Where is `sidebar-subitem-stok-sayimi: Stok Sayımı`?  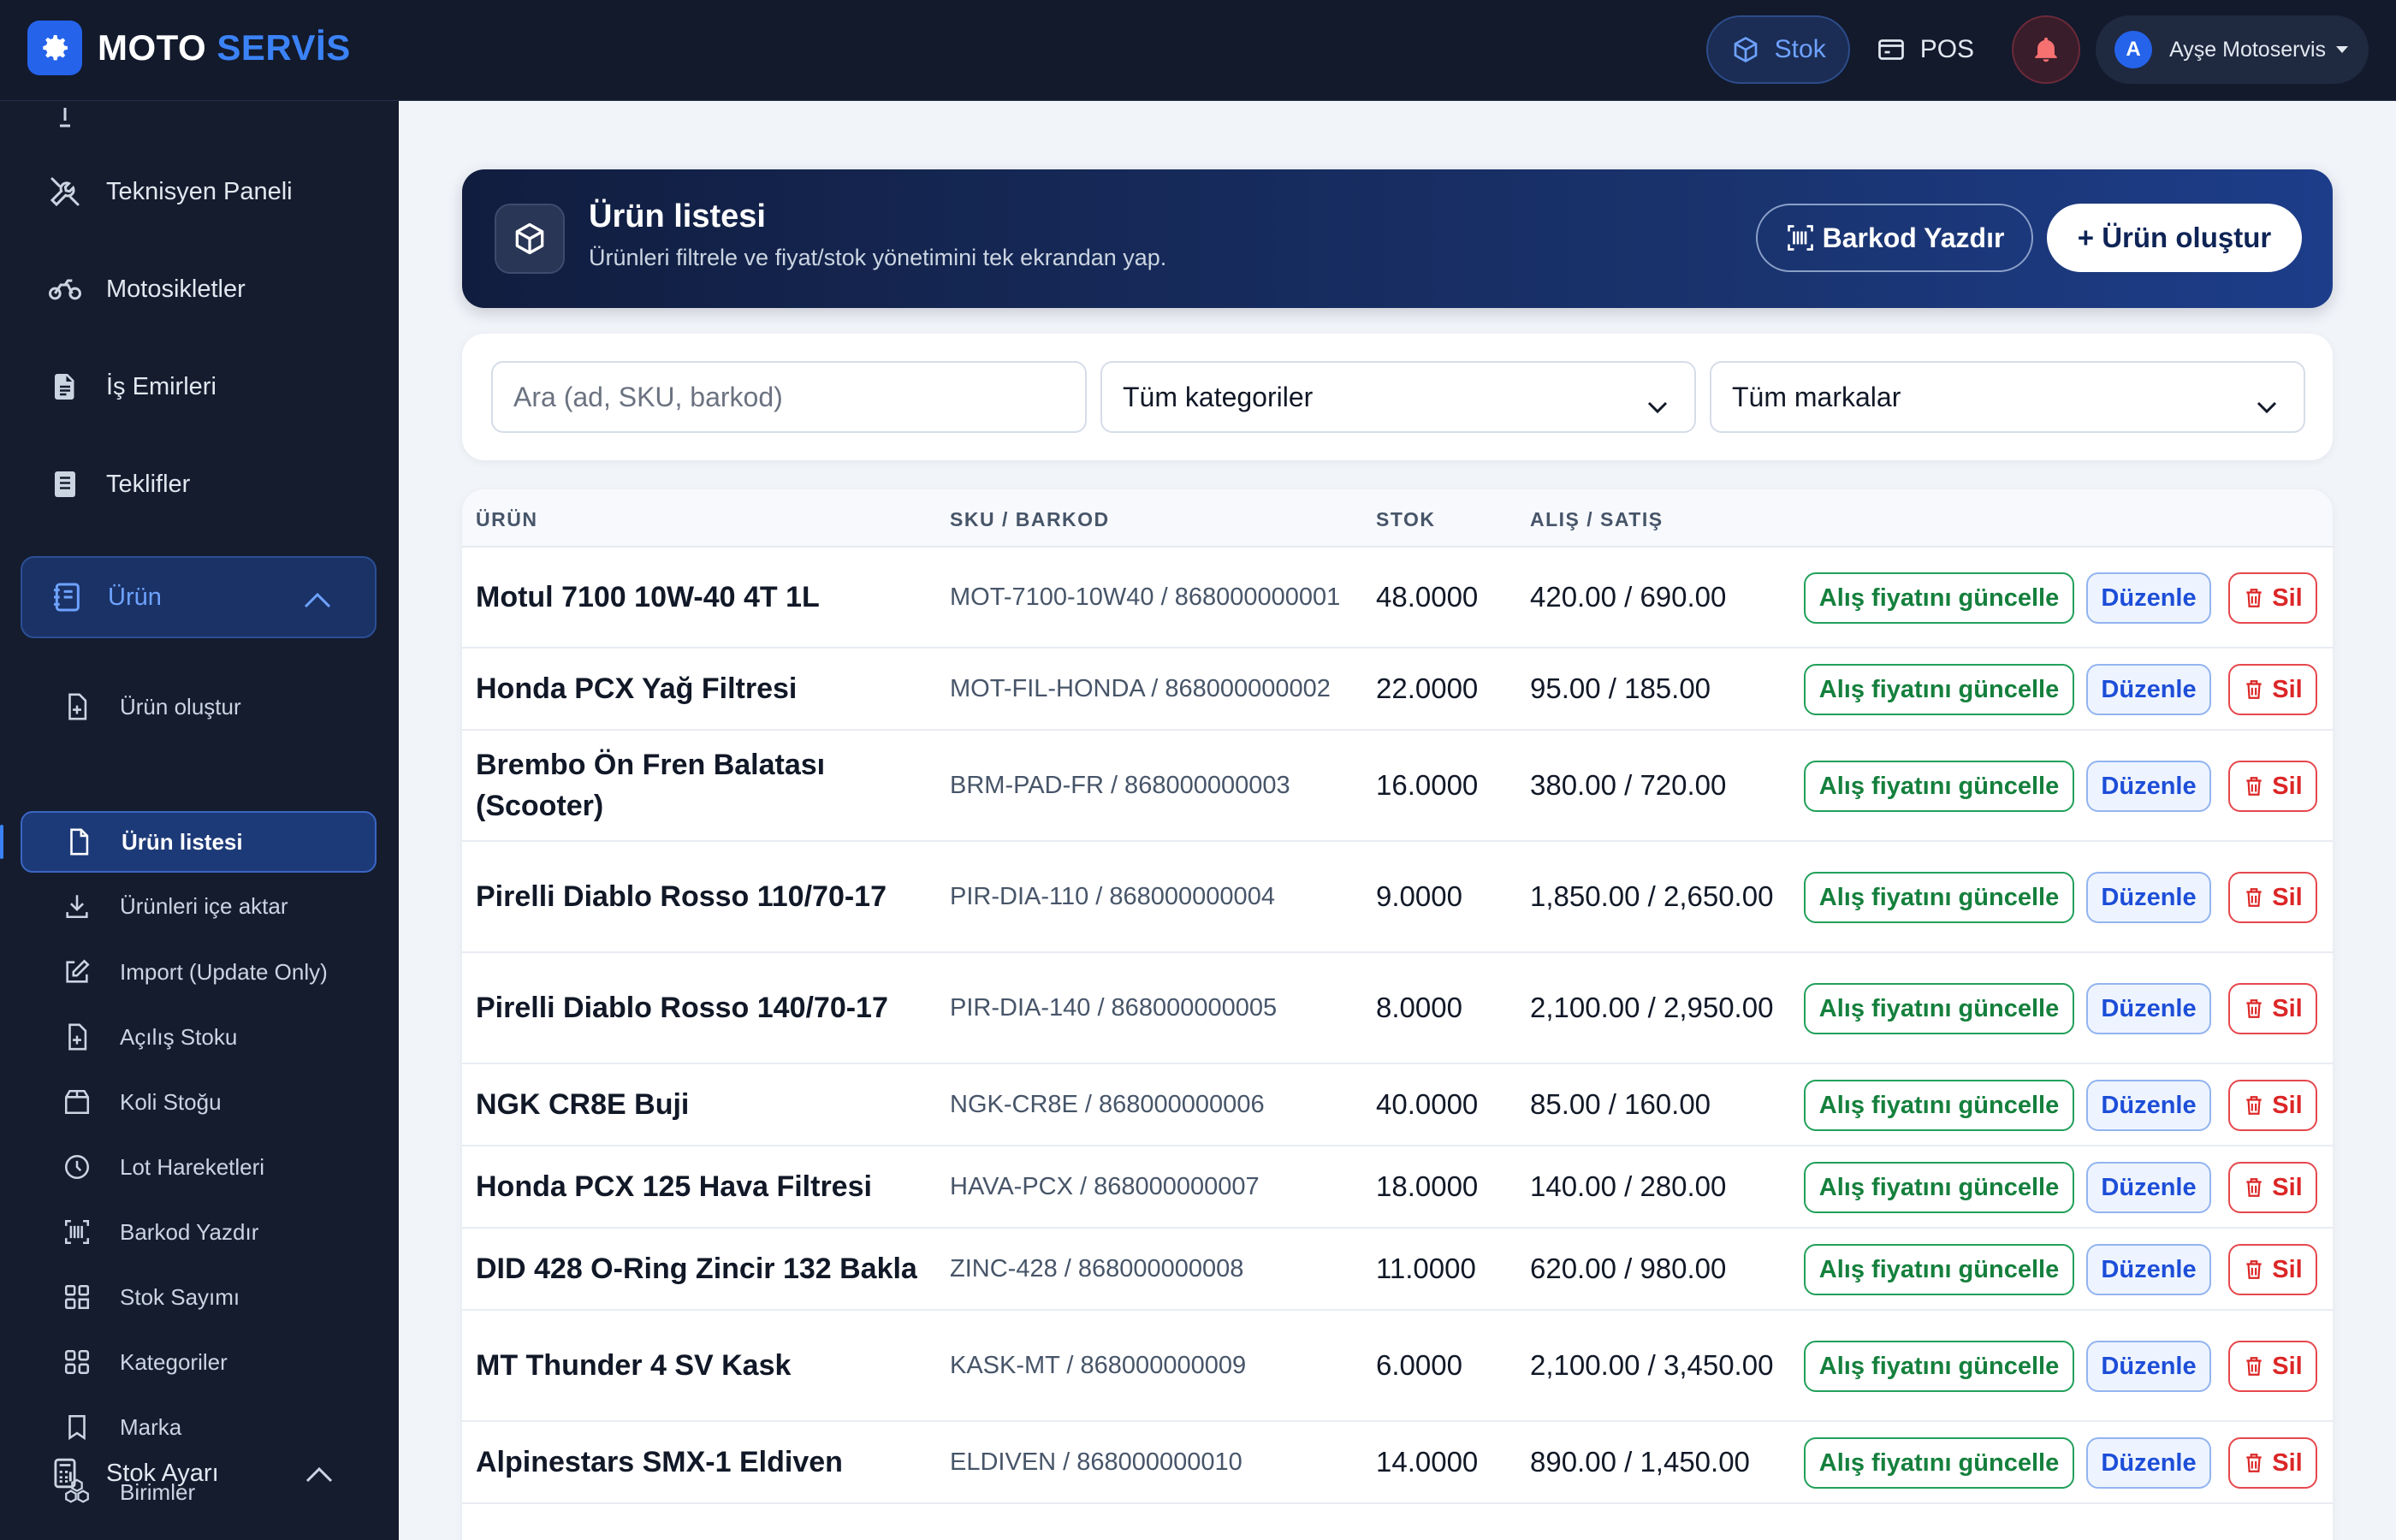
sidebar-subitem-stok-sayimi: Stok Sayımı is located at coordinates (199, 1297).